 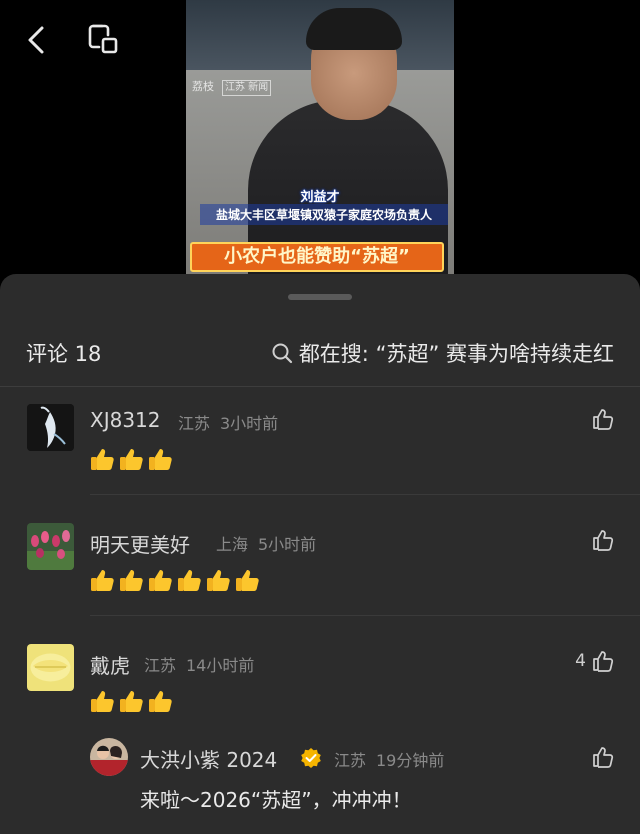 I want to click on chevron-left-icon, so click(x=36, y=40).